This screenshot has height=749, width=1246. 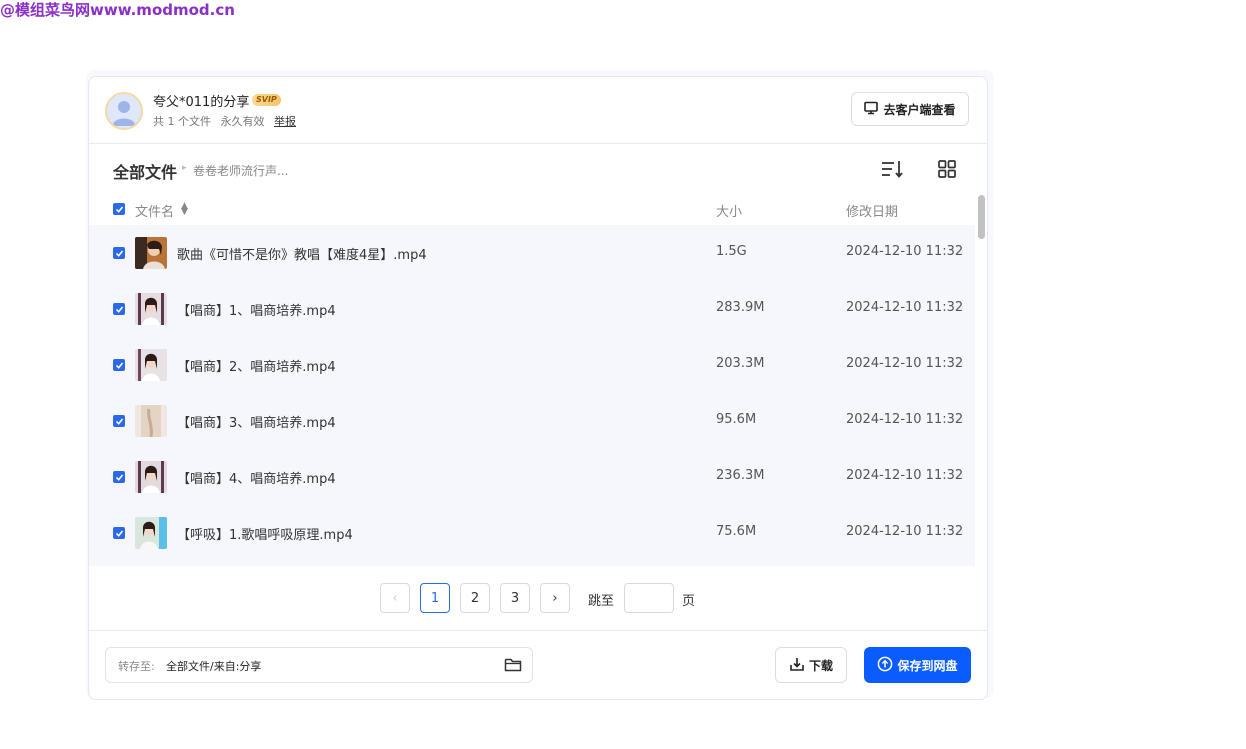 I want to click on watermark-text: @模组菜鸟网www.modmod.cn, so click(x=117, y=10).